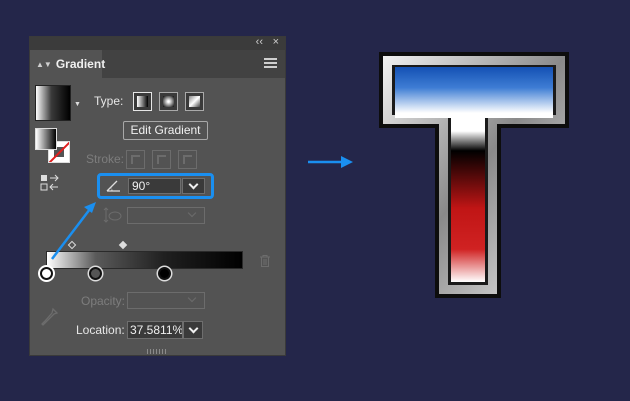  I want to click on fill-swatch, so click(46, 139).